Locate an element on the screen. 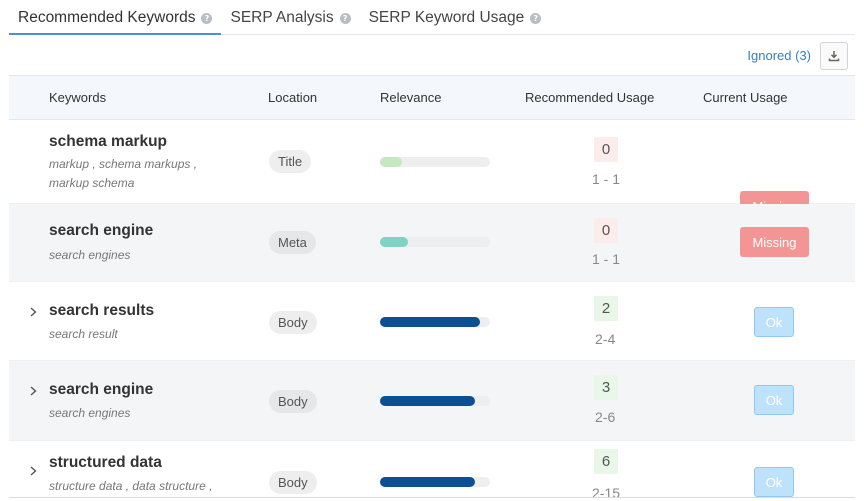  tab-label: SERP Keyword Usage is located at coordinates (446, 17).